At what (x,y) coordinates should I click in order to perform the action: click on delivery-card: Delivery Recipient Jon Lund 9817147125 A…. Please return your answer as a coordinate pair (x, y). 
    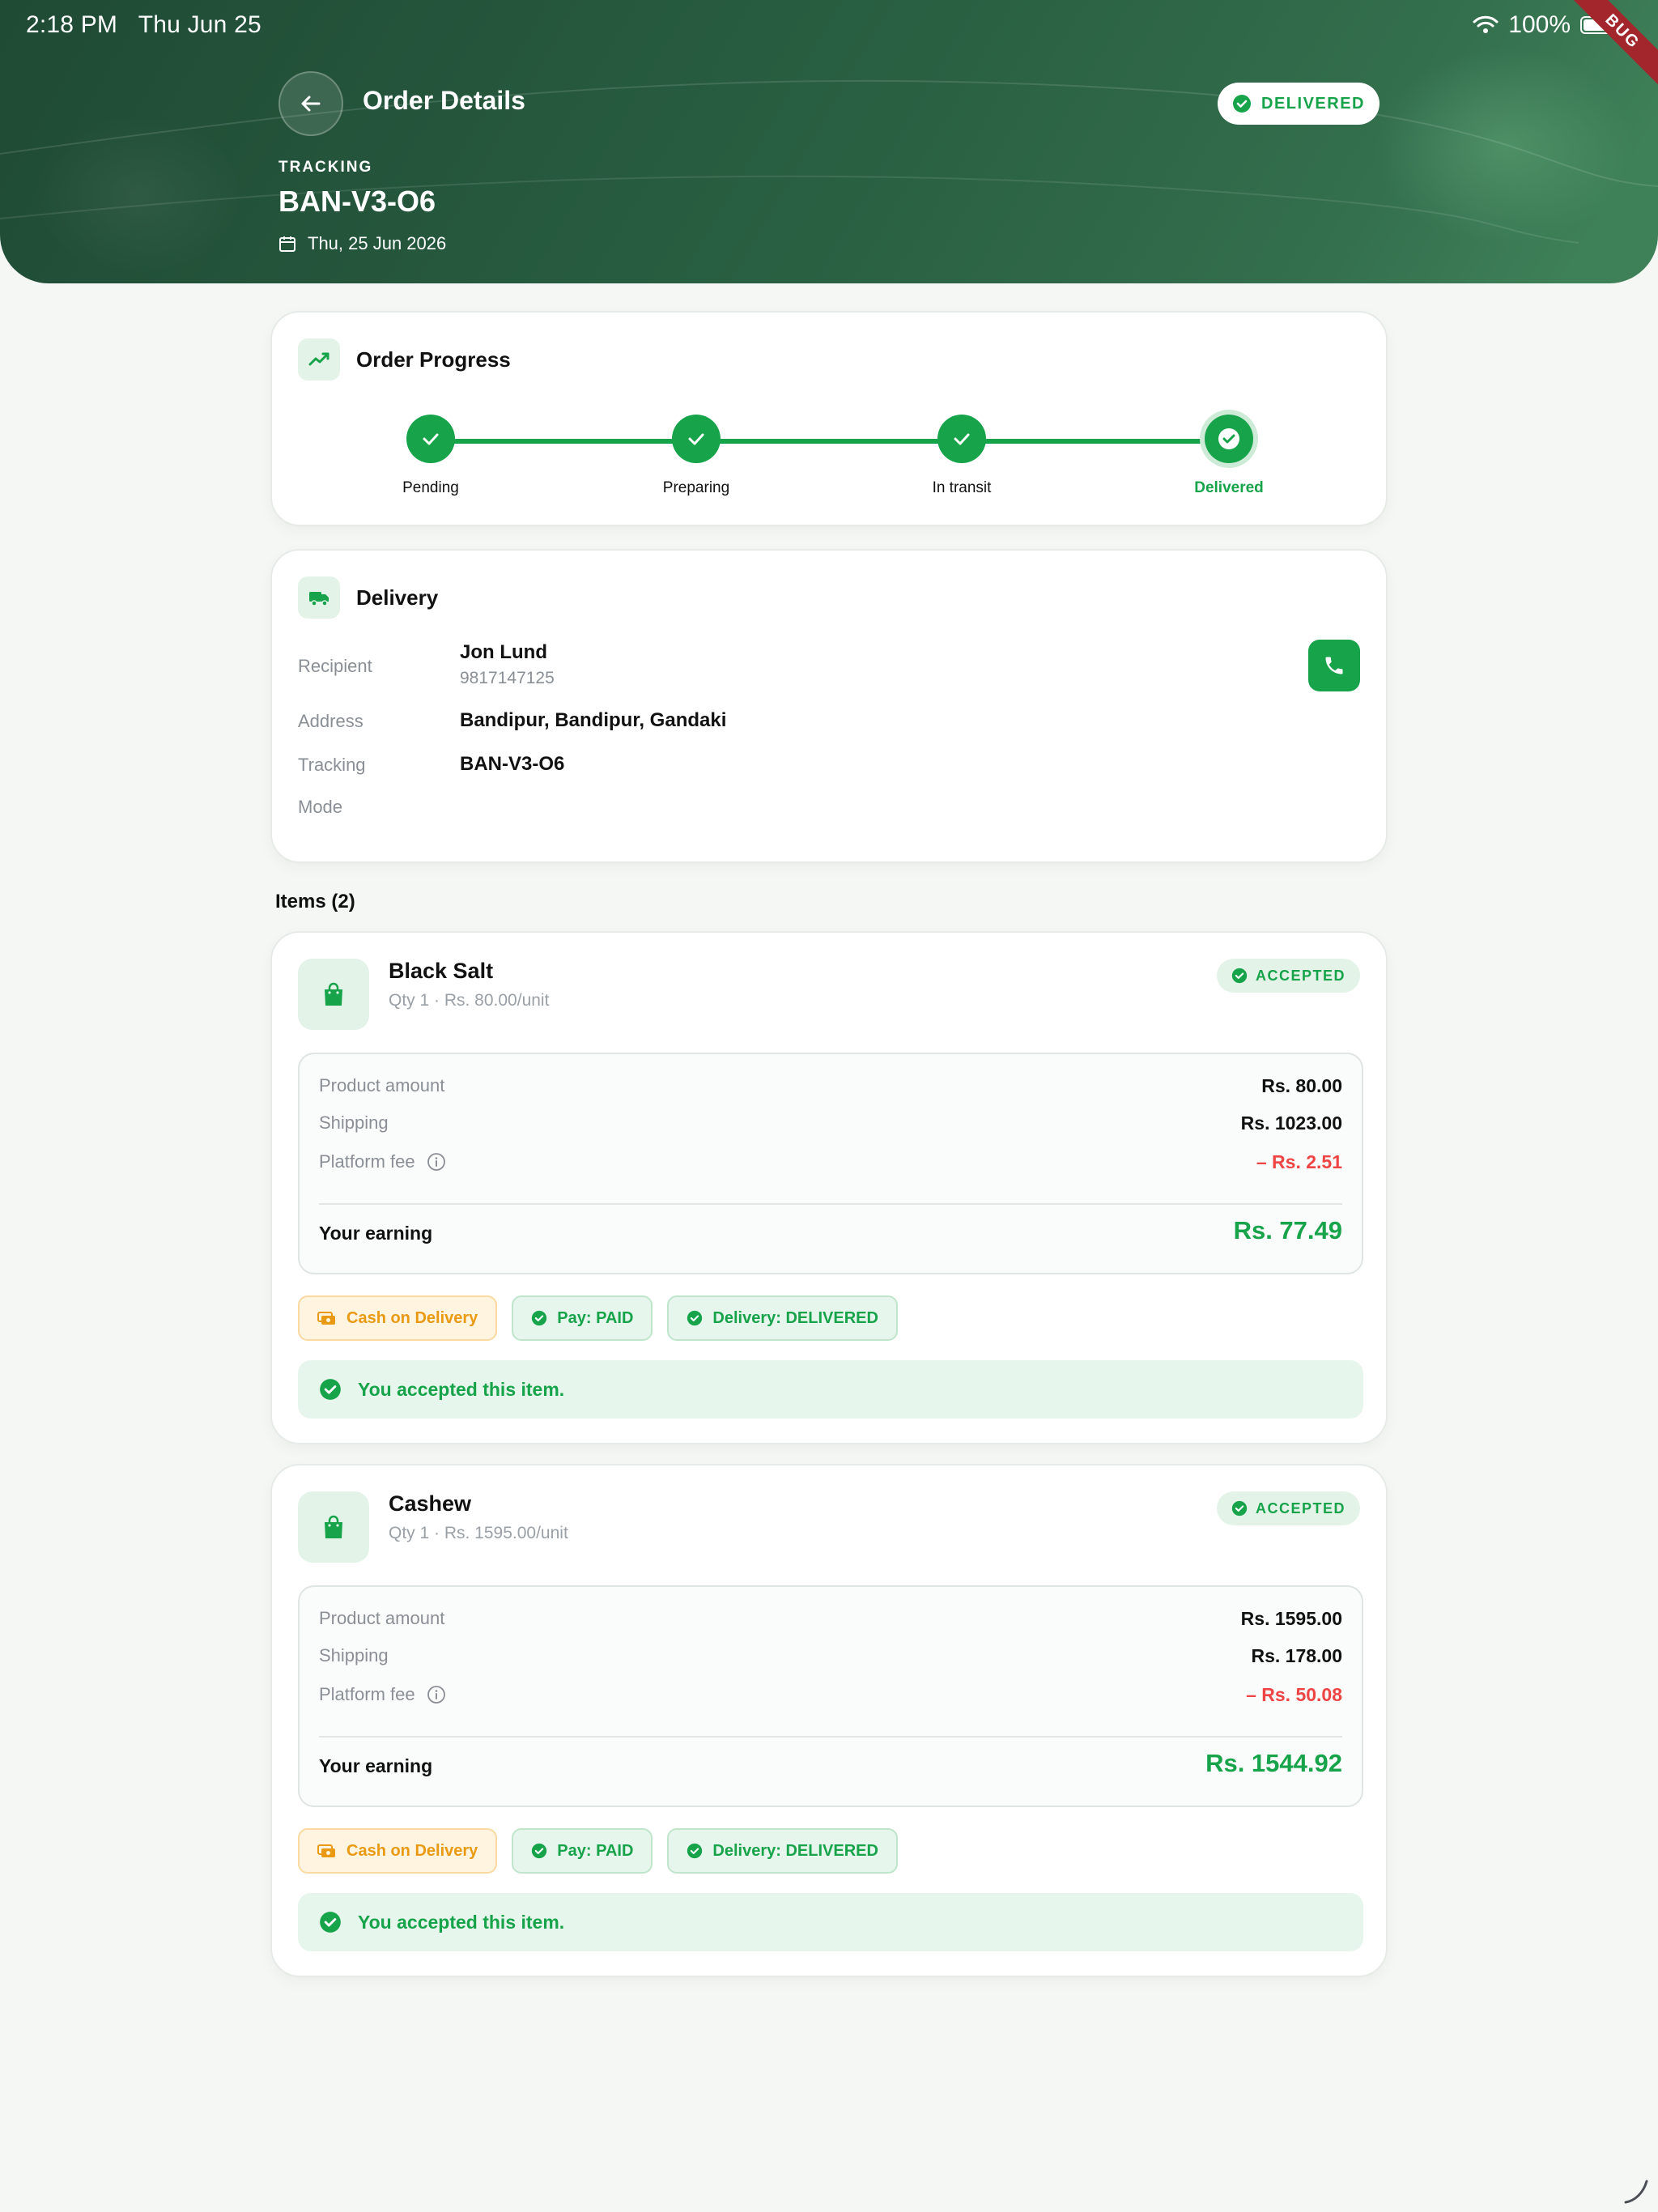
    Looking at the image, I should click on (829, 706).